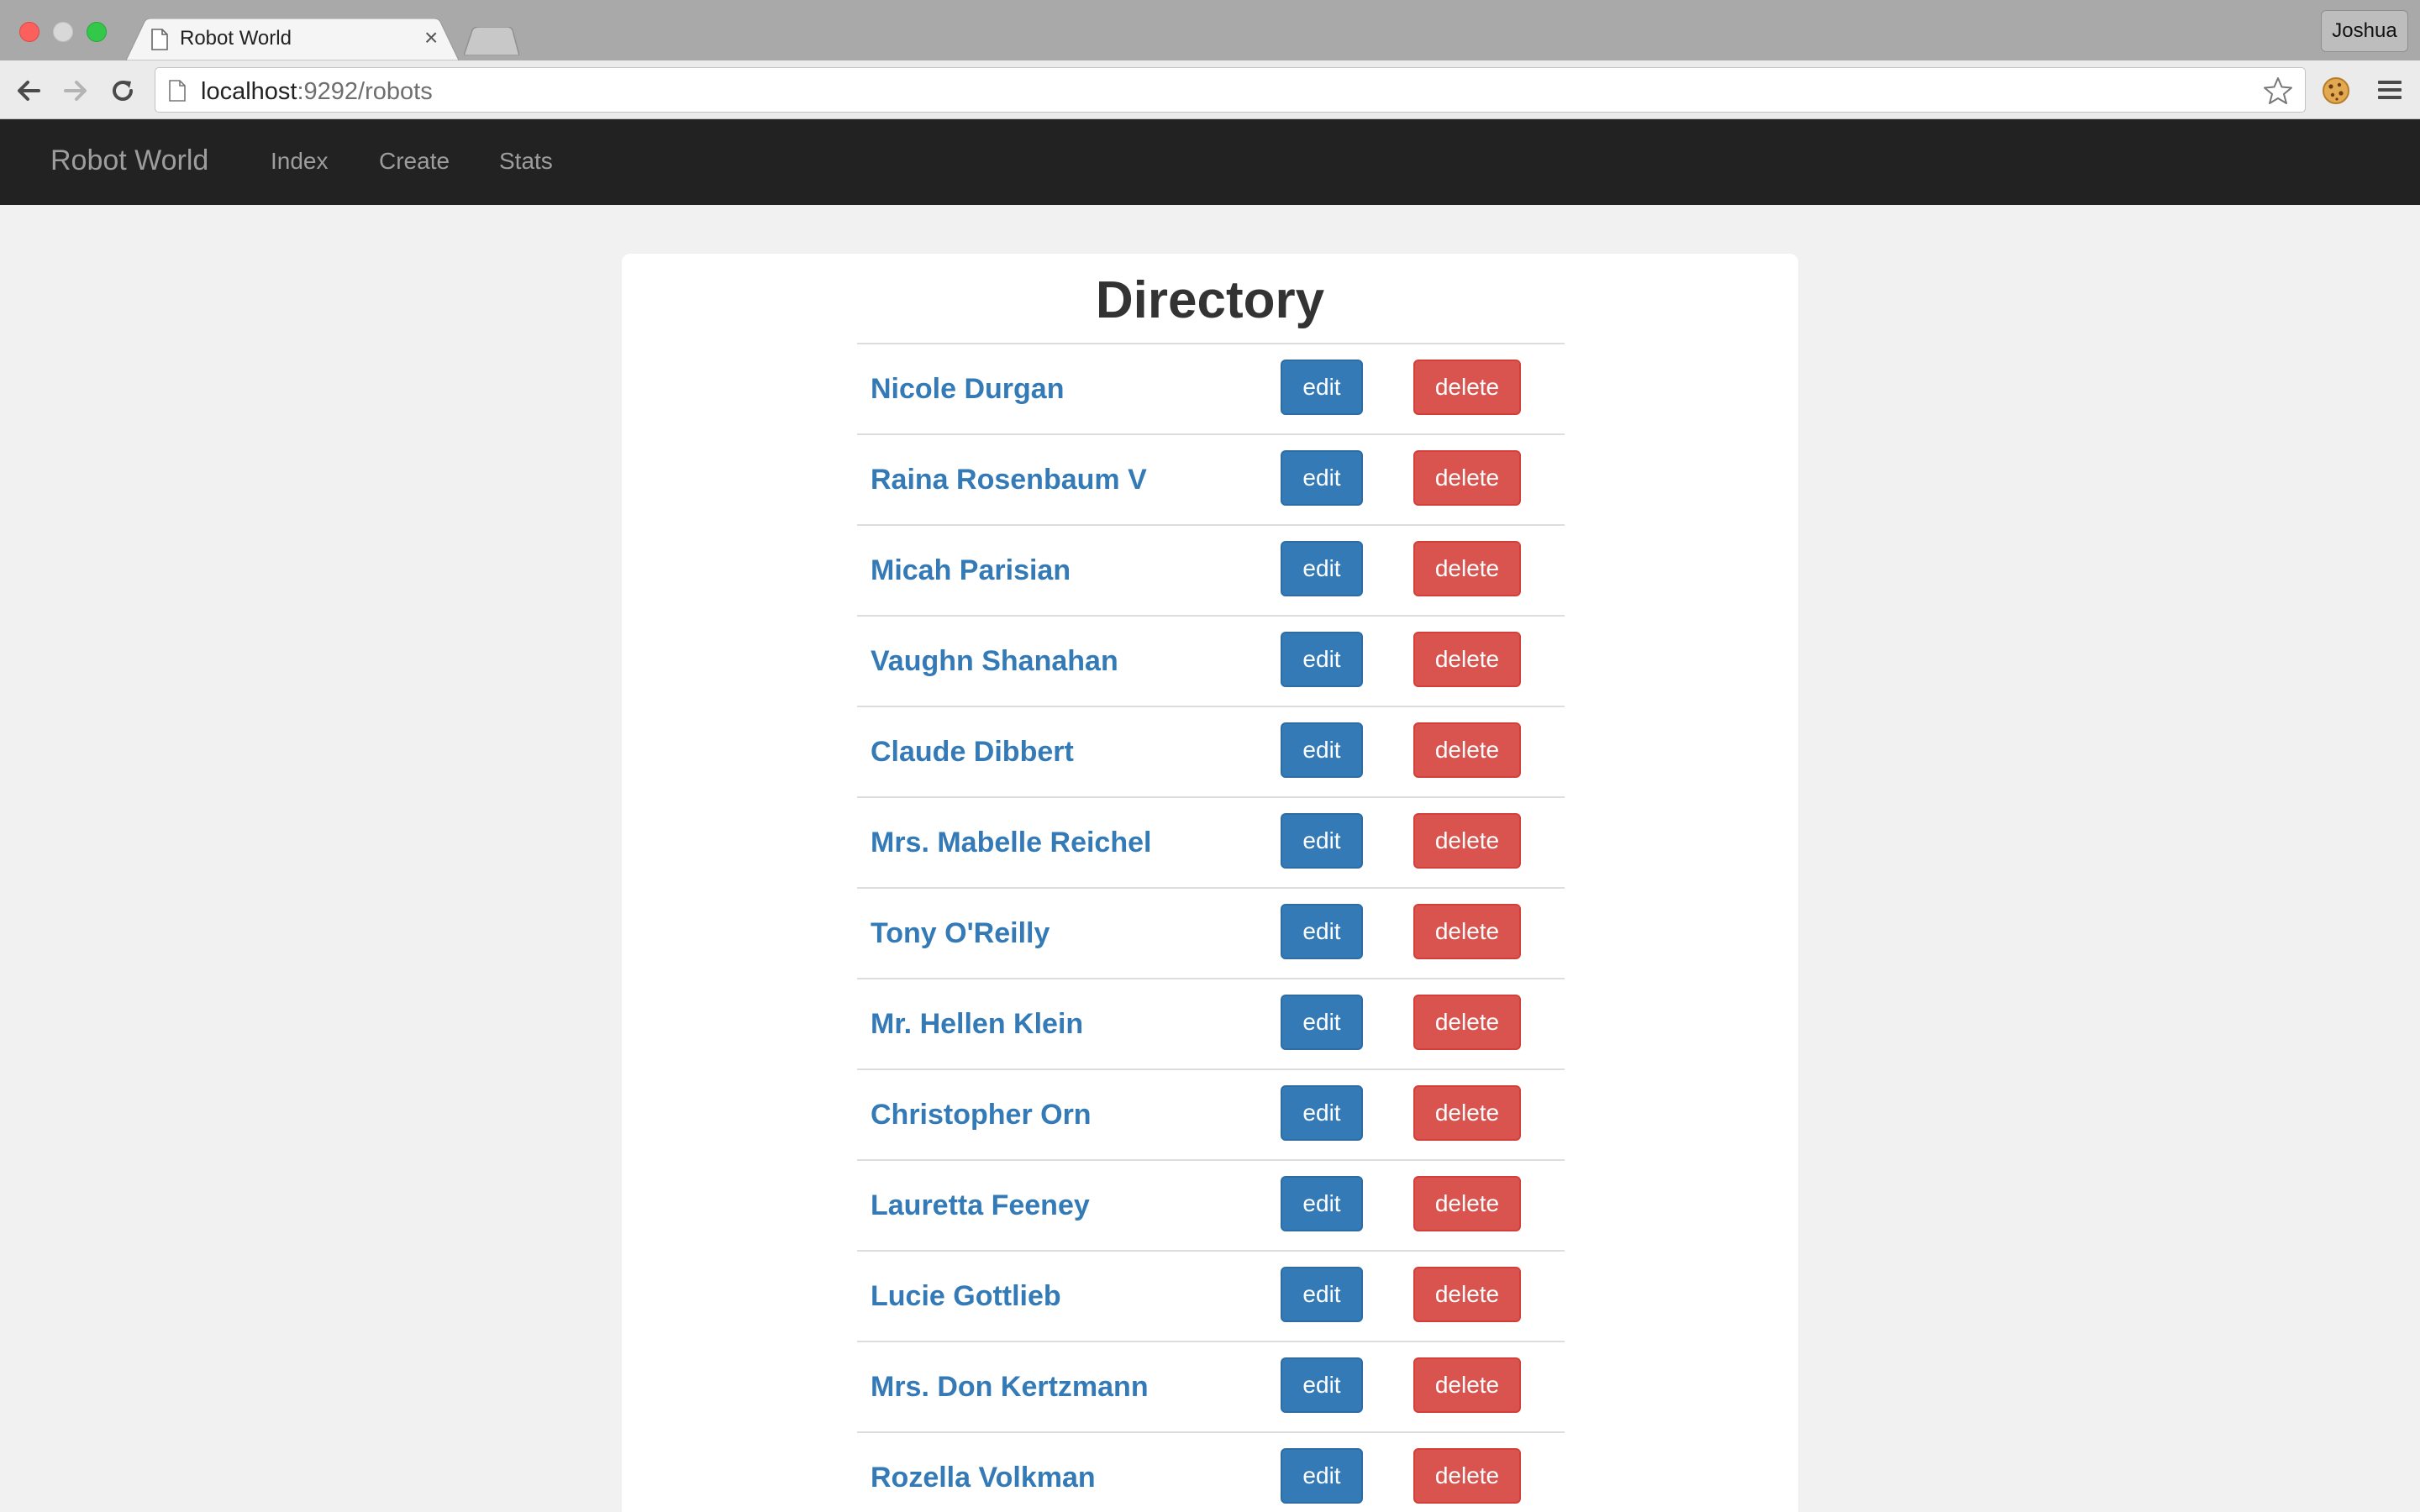  What do you see at coordinates (1211, 1113) in the screenshot?
I see `table-row: Christopher Orn edit delete` at bounding box center [1211, 1113].